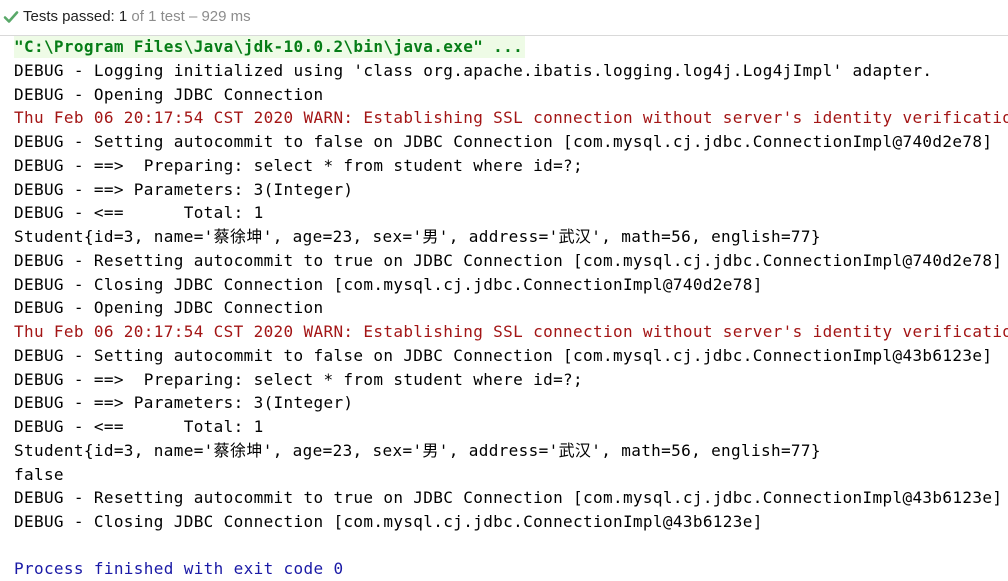 The height and width of the screenshot is (581, 1008). Describe the element at coordinates (123, 16) in the screenshot. I see `tests-passed-count: 1` at that location.